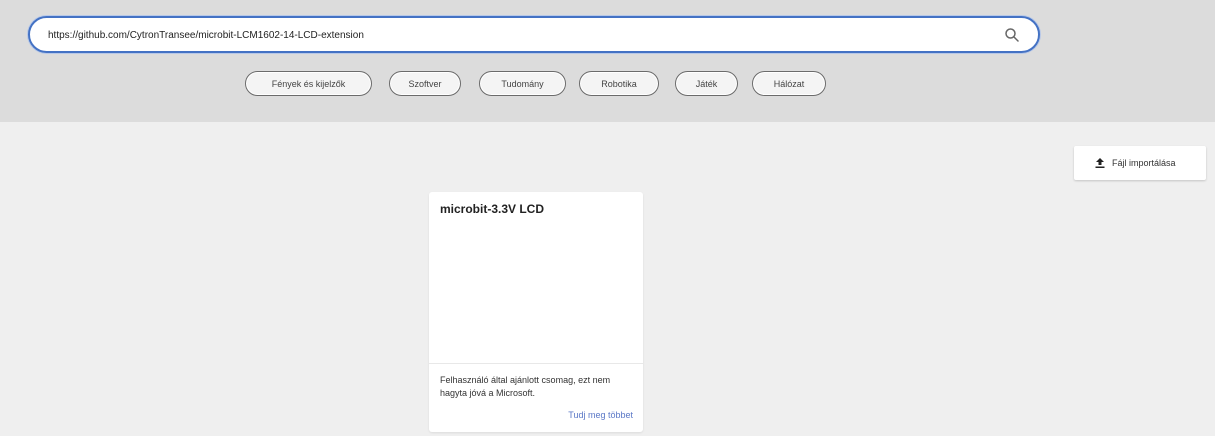  What do you see at coordinates (522, 83) in the screenshot?
I see `chip-science: Tudomány` at bounding box center [522, 83].